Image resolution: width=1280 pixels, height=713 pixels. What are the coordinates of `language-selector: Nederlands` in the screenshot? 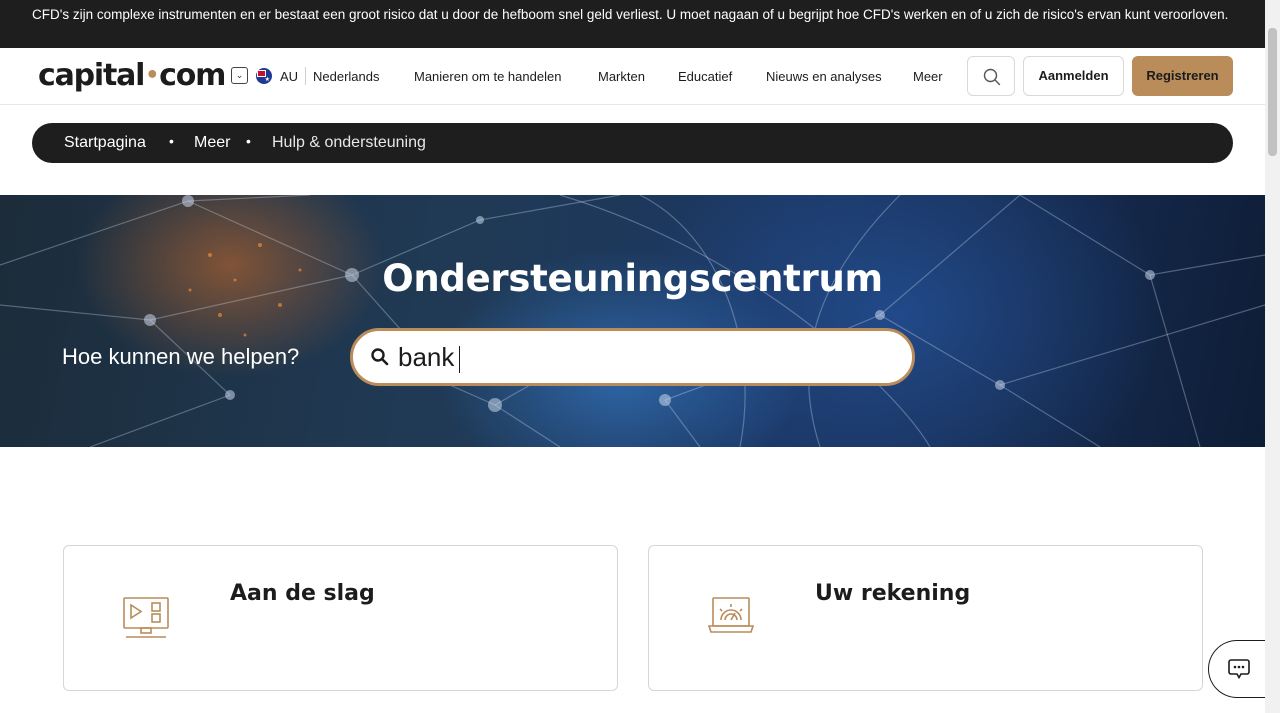 It's located at (346, 76).